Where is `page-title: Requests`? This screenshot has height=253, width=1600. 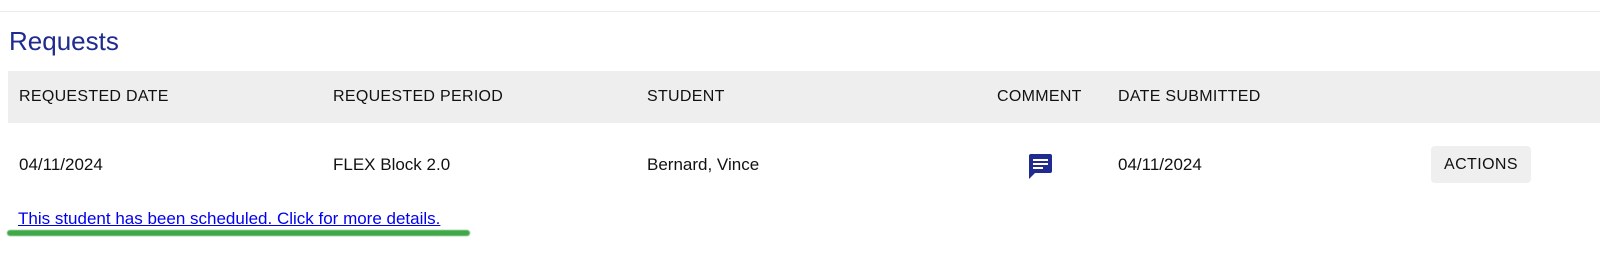
page-title: Requests is located at coordinates (64, 41).